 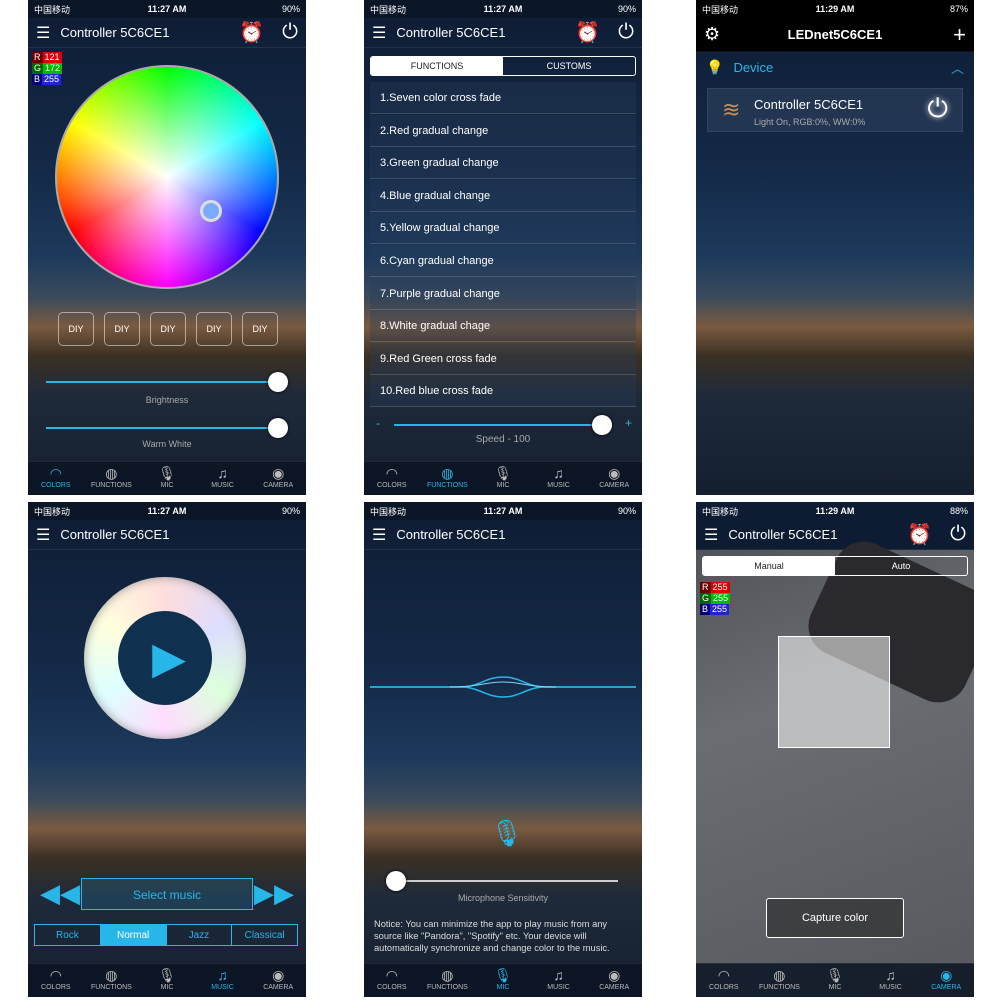 I want to click on brightness-slider, so click(x=167, y=382).